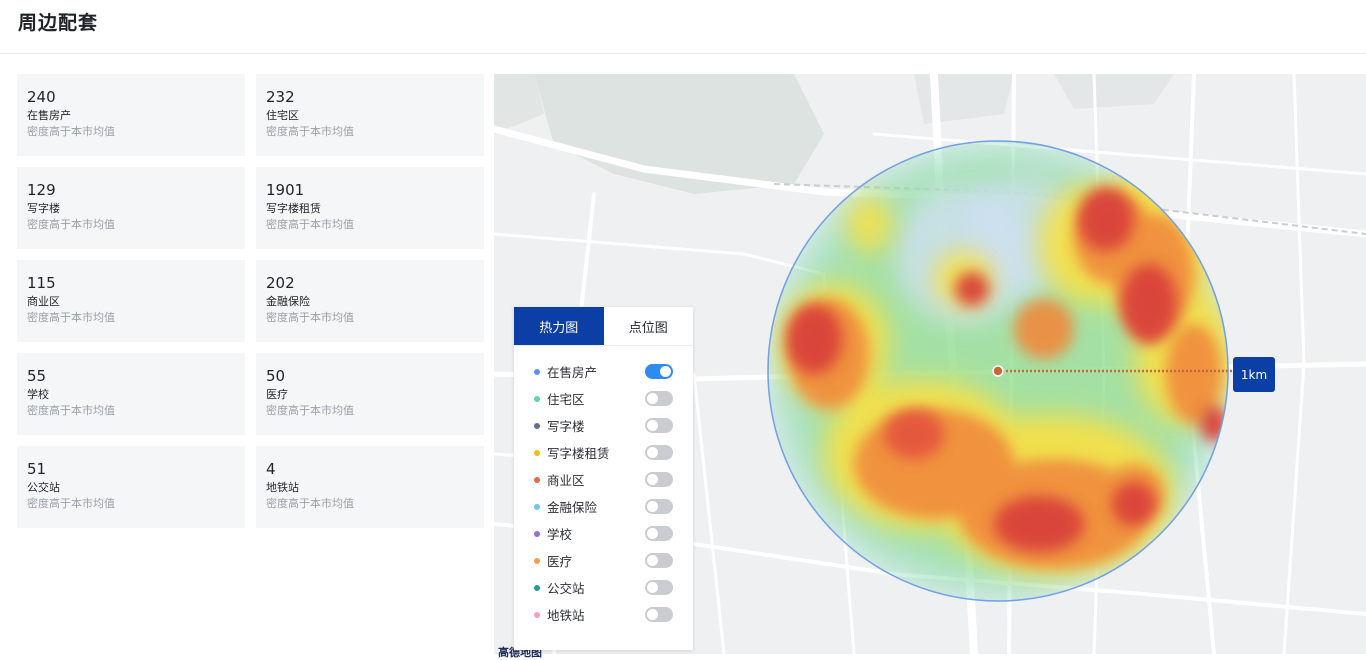  Describe the element at coordinates (280, 97) in the screenshot. I see `stat-count: 232` at that location.